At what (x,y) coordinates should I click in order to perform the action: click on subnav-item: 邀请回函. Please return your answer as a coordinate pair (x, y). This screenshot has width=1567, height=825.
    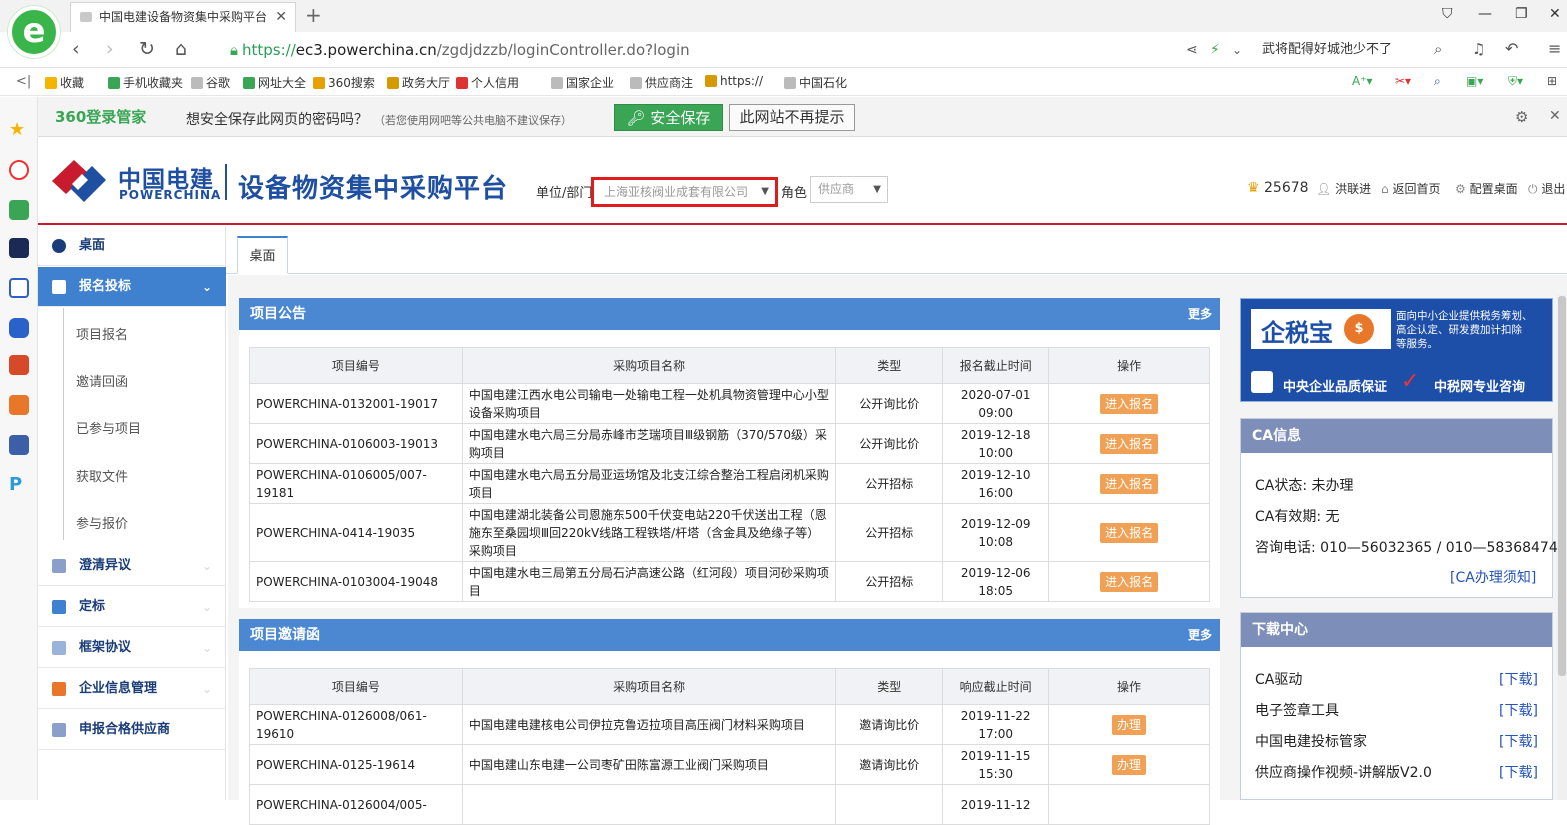
    Looking at the image, I should click on (102, 380).